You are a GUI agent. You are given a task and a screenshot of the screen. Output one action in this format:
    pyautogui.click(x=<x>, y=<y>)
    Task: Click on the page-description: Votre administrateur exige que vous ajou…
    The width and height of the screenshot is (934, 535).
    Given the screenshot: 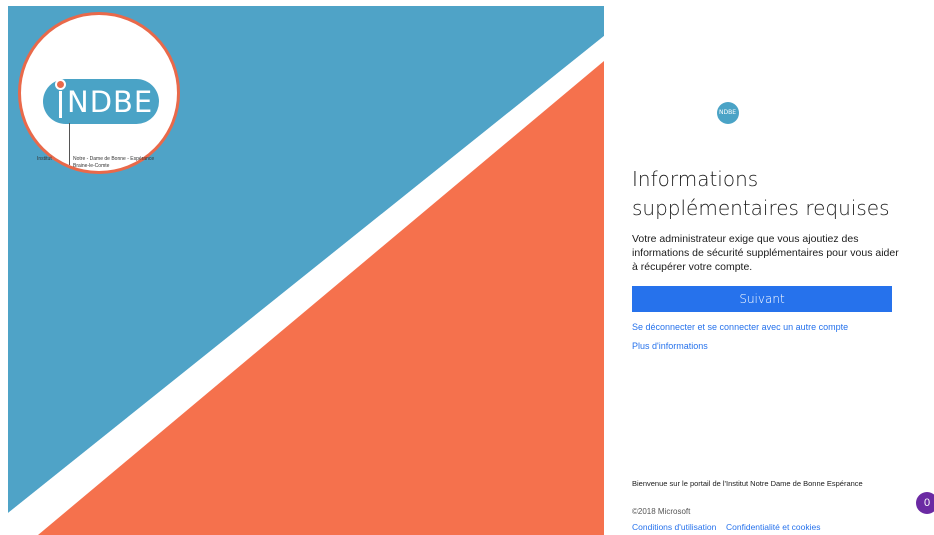 What is the action you would take?
    pyautogui.click(x=765, y=253)
    